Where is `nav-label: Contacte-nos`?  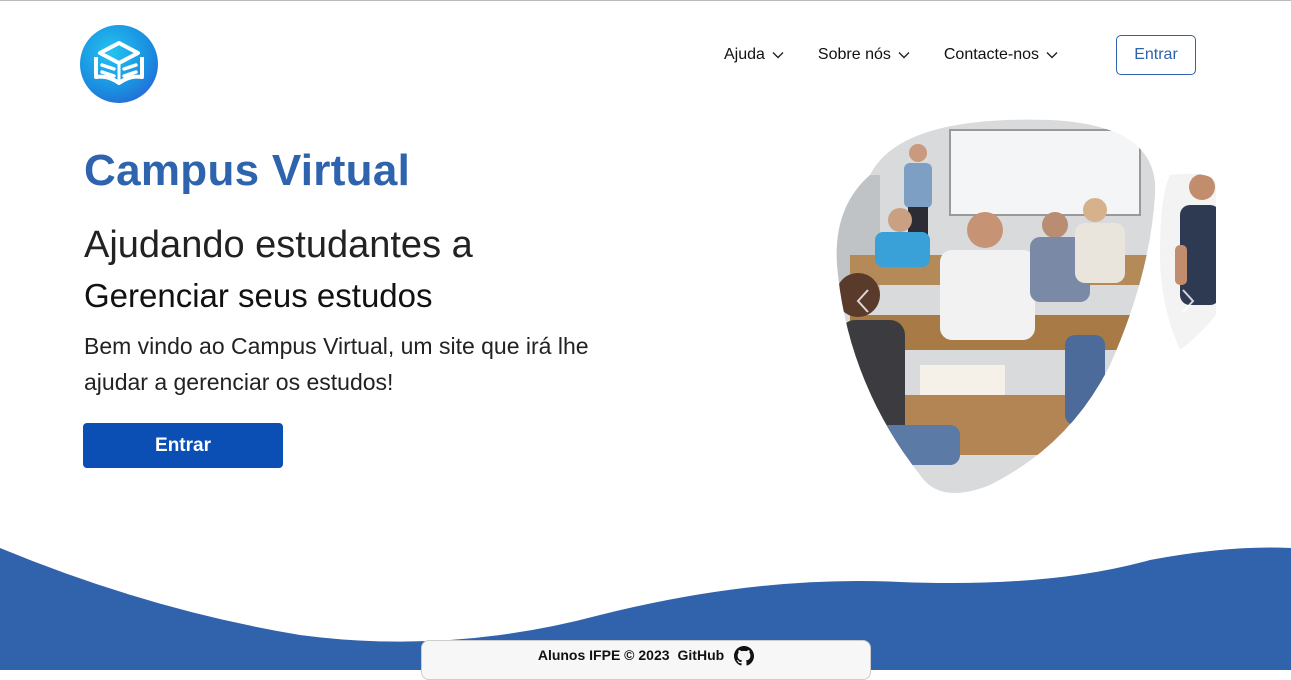 nav-label: Contacte-nos is located at coordinates (991, 54).